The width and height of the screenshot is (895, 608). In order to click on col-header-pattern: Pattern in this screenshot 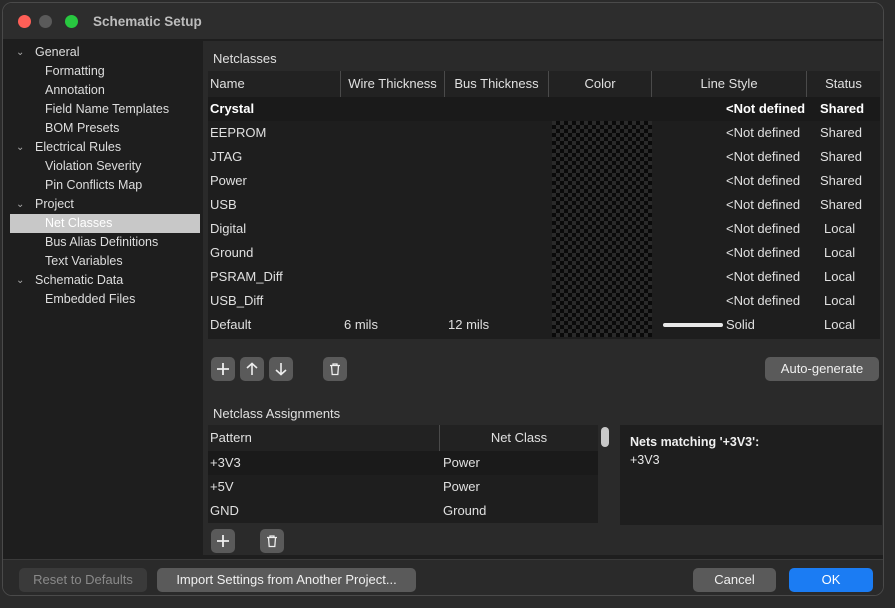, I will do `click(324, 438)`.